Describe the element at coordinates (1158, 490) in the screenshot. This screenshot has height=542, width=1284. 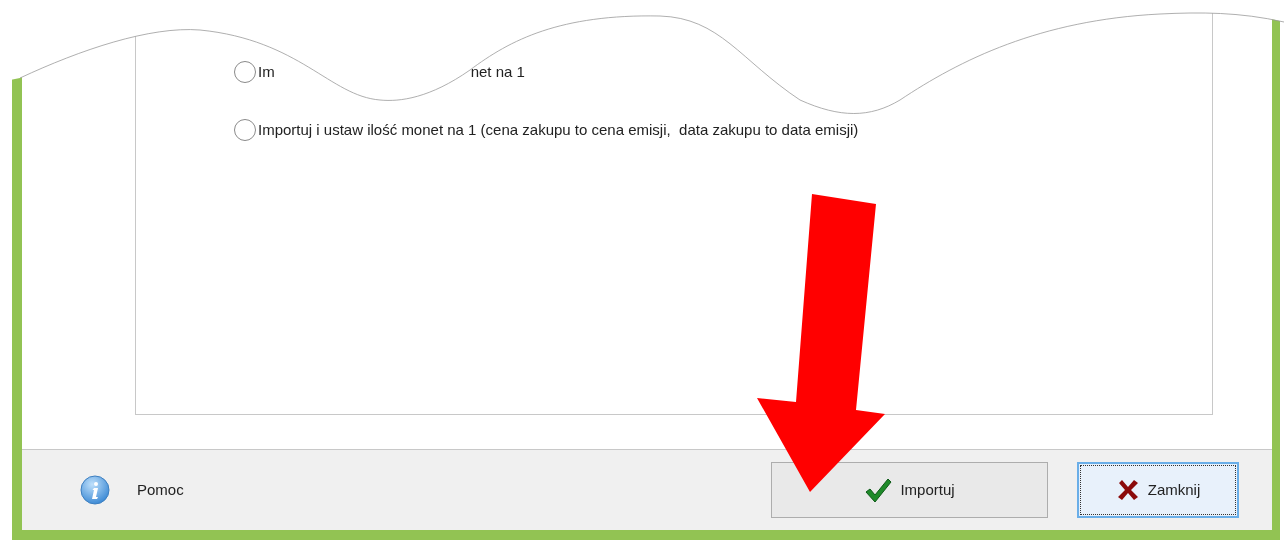
I see `dialog-button: Zamknij` at that location.